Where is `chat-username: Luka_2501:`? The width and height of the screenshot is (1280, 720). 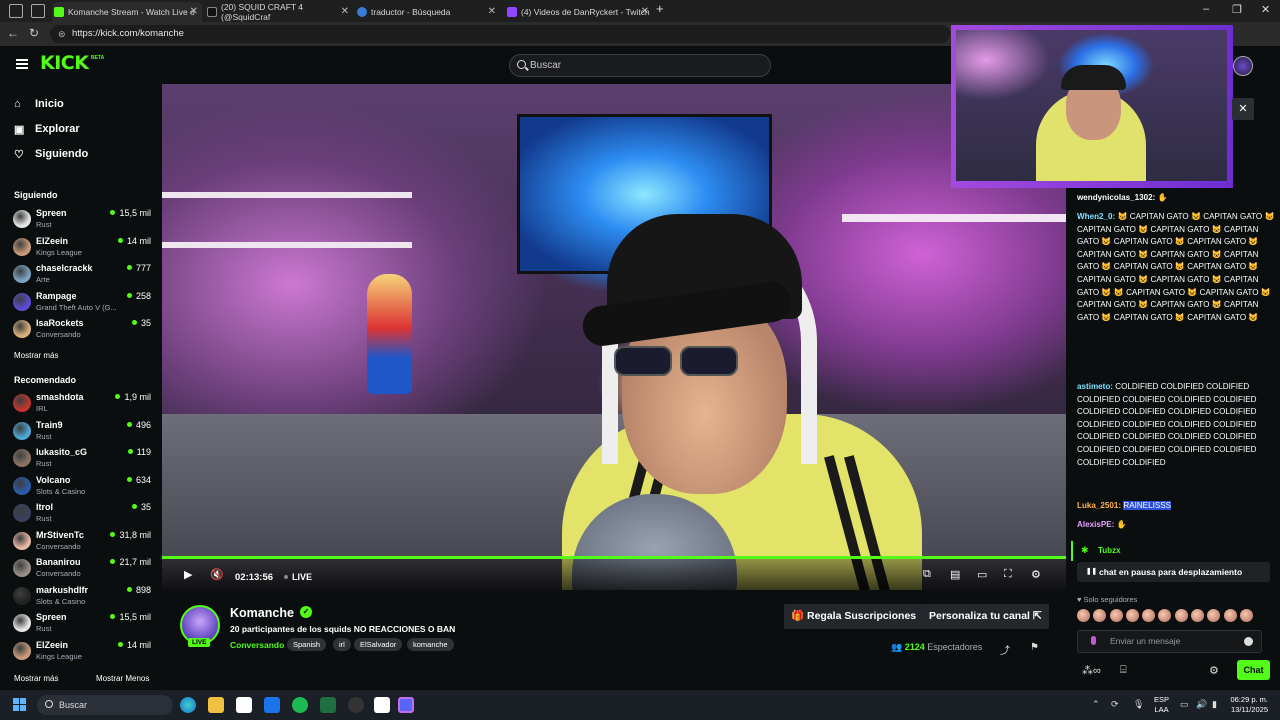 chat-username: Luka_2501: is located at coordinates (1099, 505).